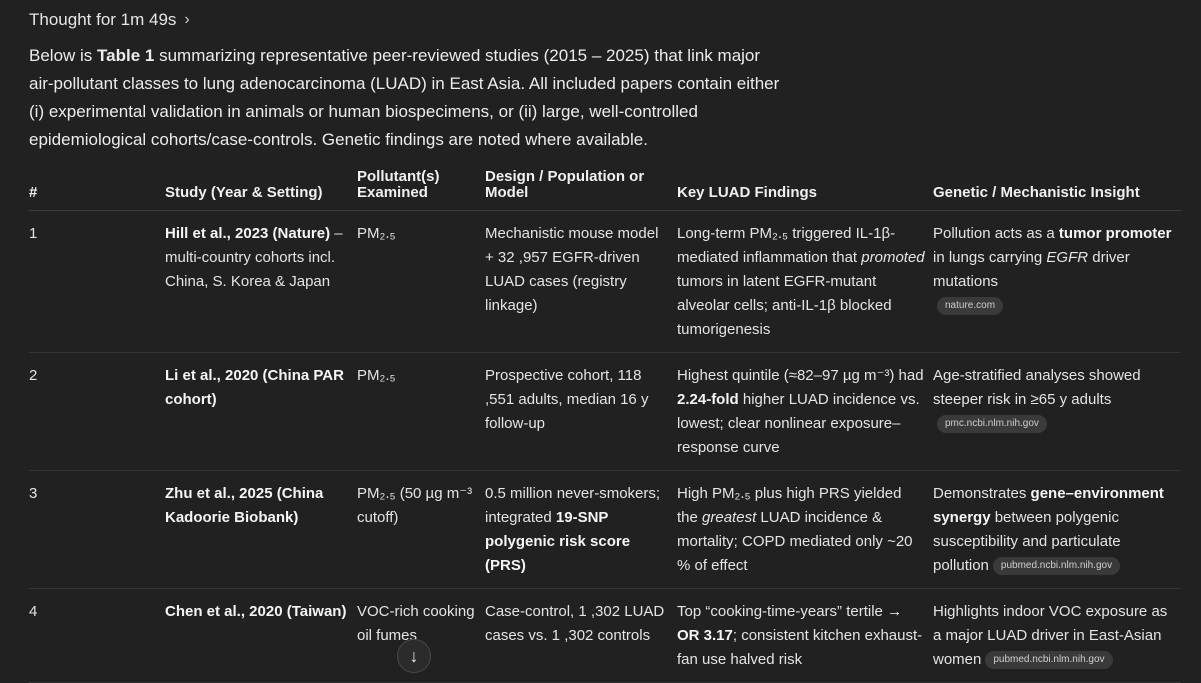 Image resolution: width=1201 pixels, height=683 pixels. What do you see at coordinates (103, 19) in the screenshot?
I see `thought-label: Thought for 1m 49s` at bounding box center [103, 19].